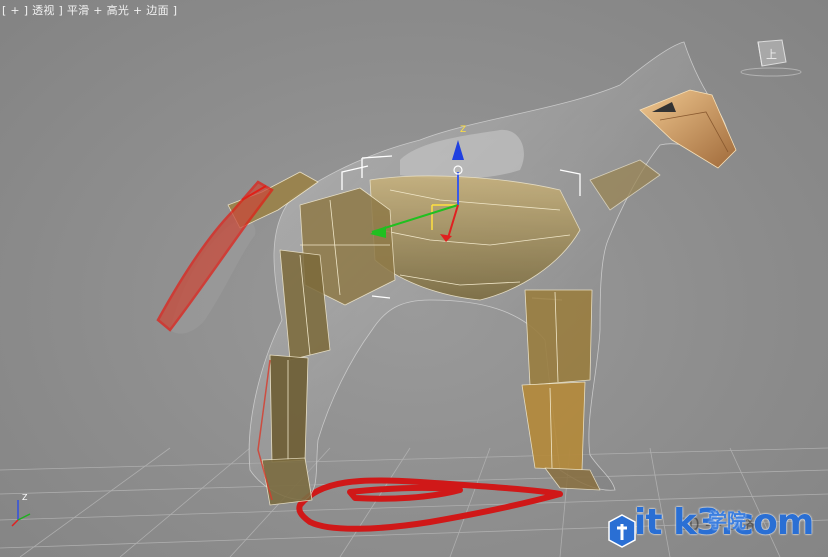 This screenshot has width=828, height=557. I want to click on viewcube: 上, so click(771, 58).